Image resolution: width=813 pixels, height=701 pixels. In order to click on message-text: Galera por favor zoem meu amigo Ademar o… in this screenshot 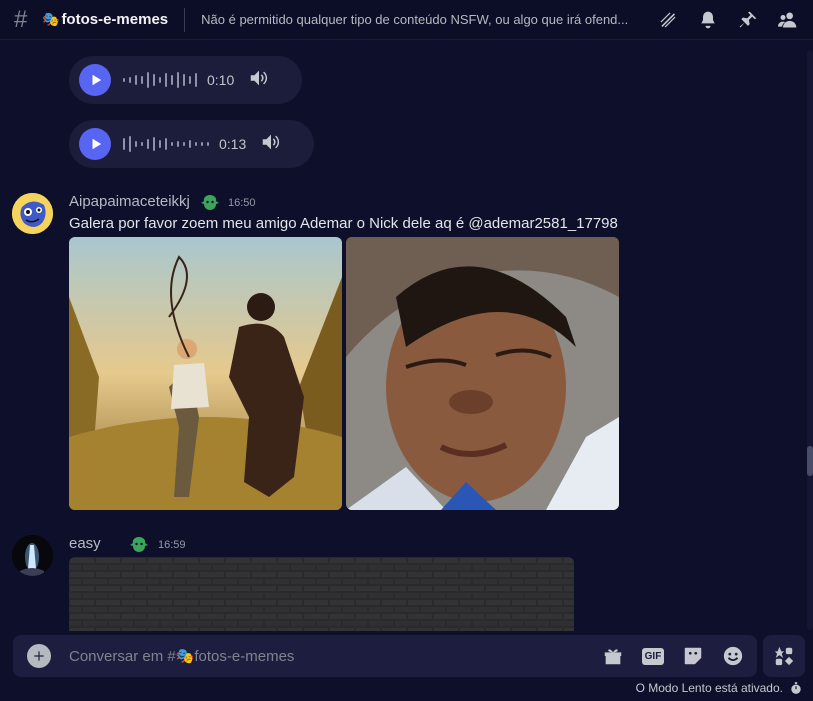, I will do `click(343, 223)`.